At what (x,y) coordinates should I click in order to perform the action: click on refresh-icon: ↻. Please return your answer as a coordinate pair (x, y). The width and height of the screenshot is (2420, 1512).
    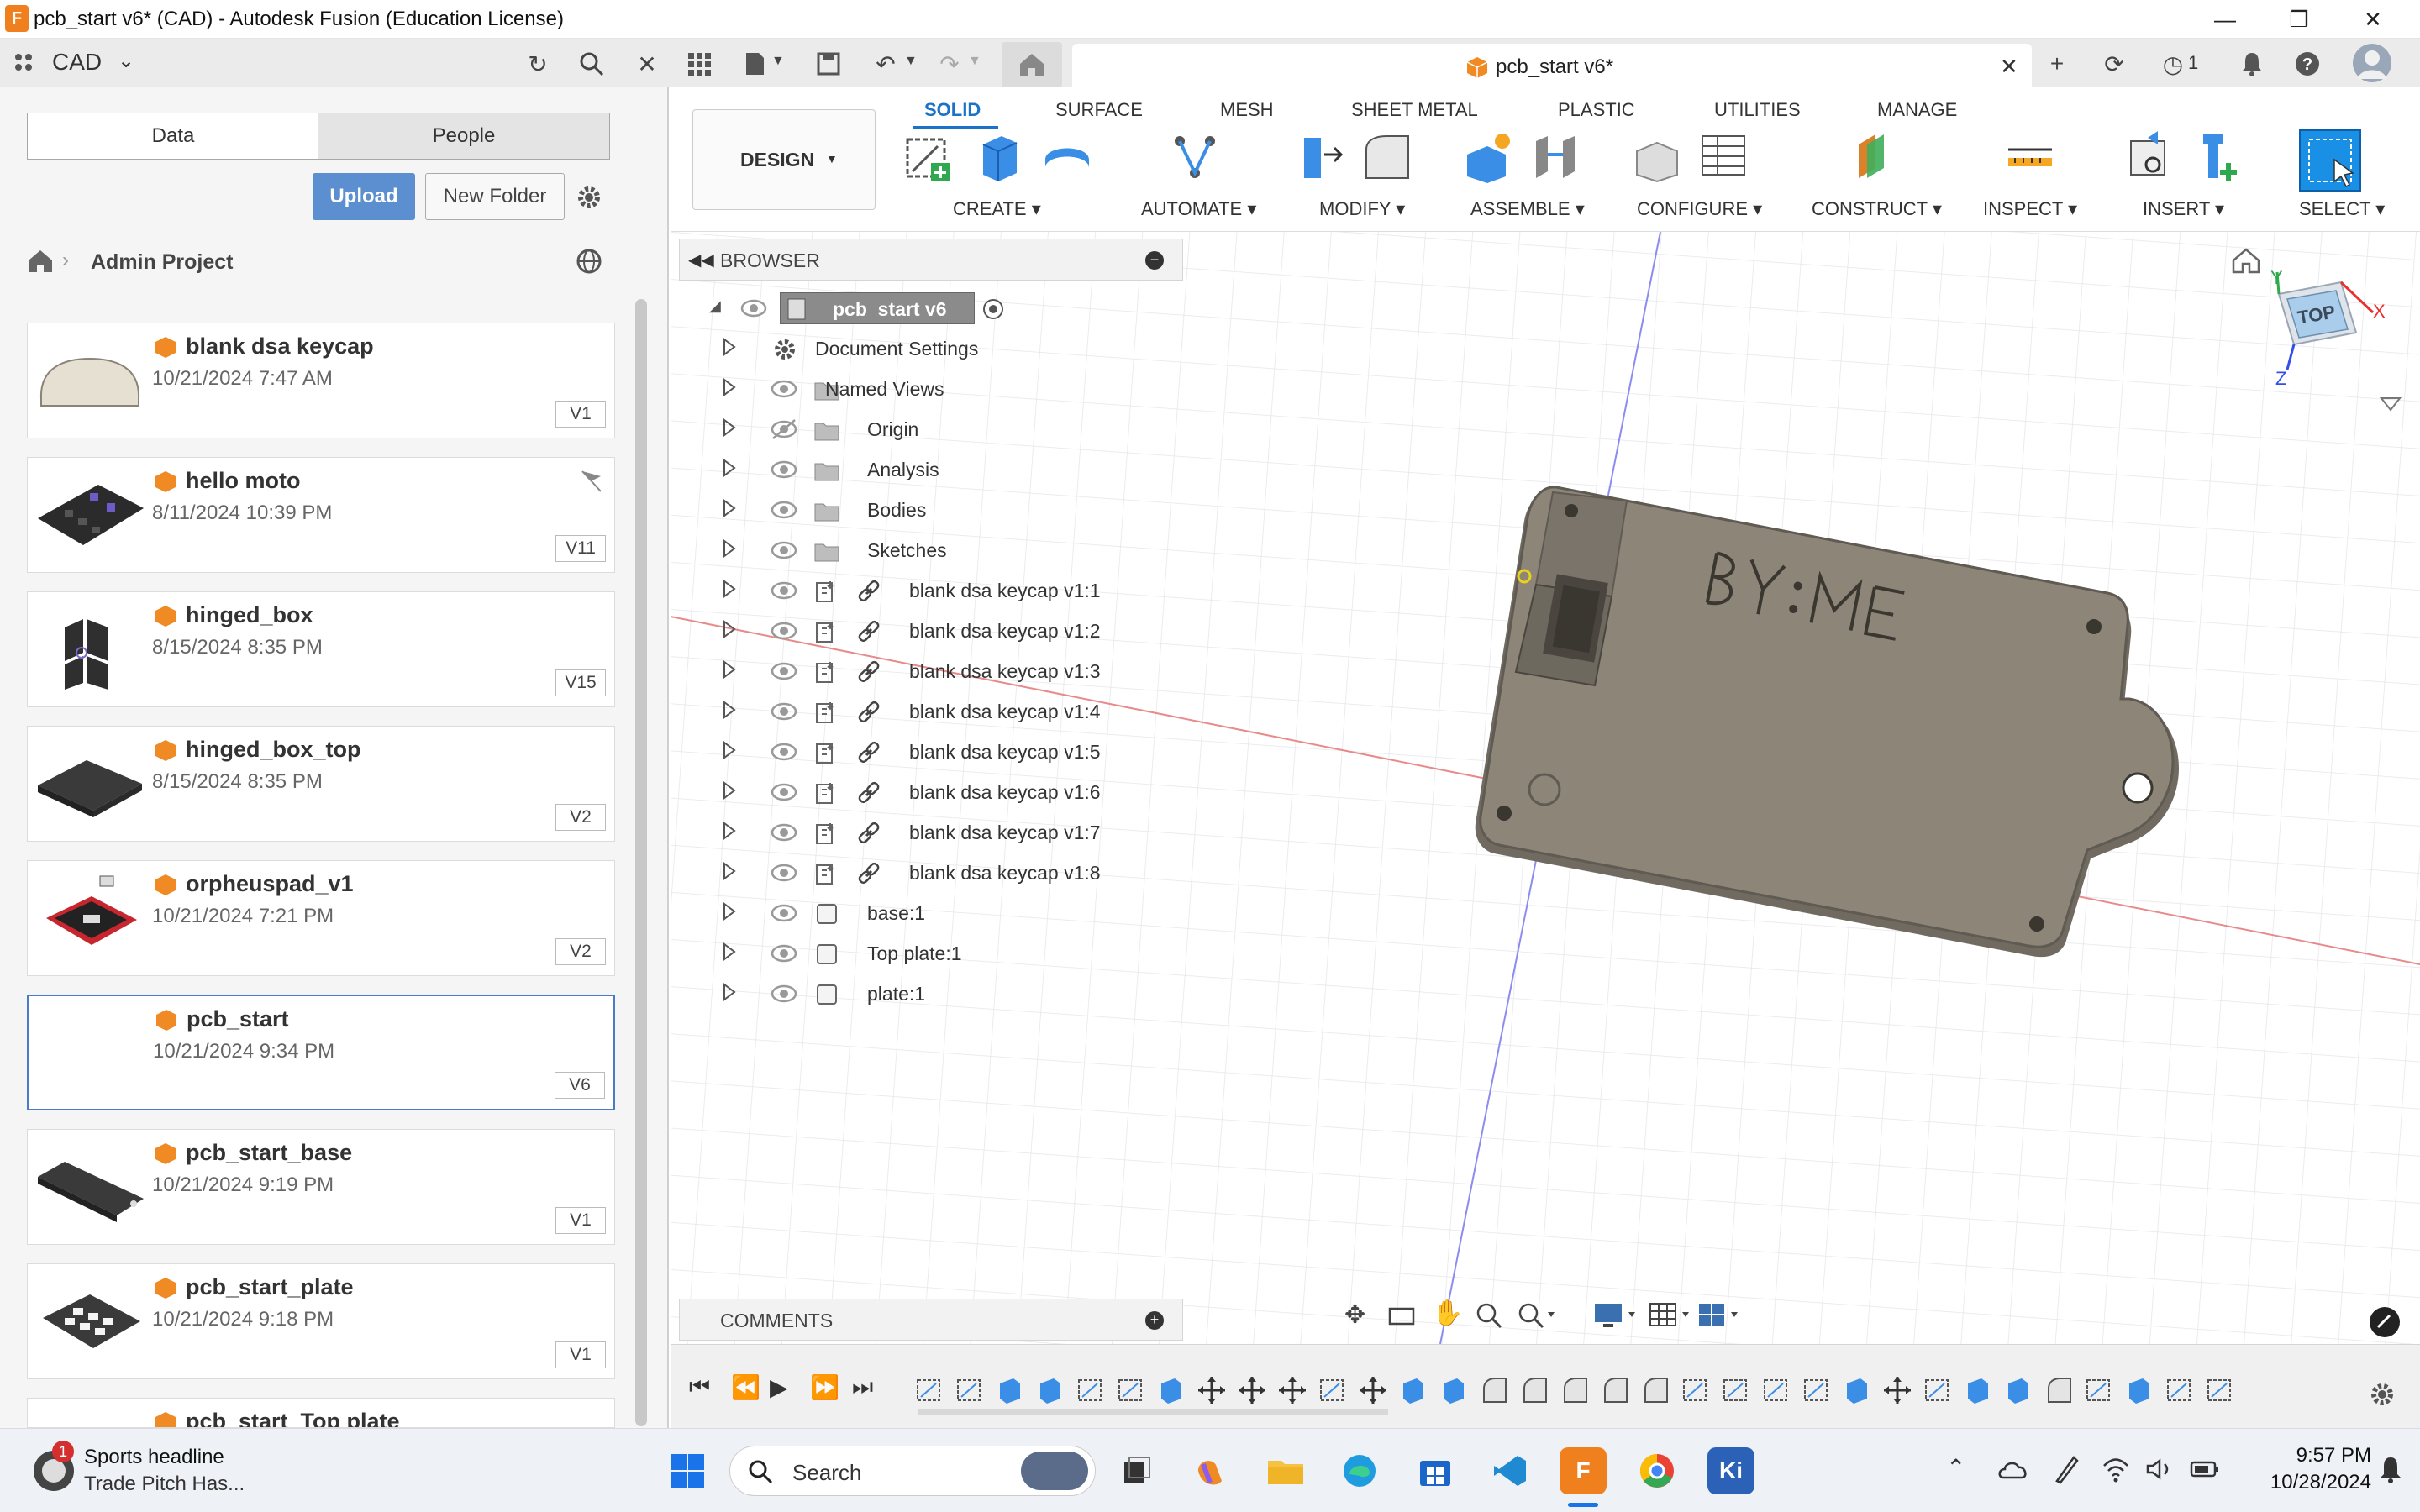
    Looking at the image, I should click on (538, 64).